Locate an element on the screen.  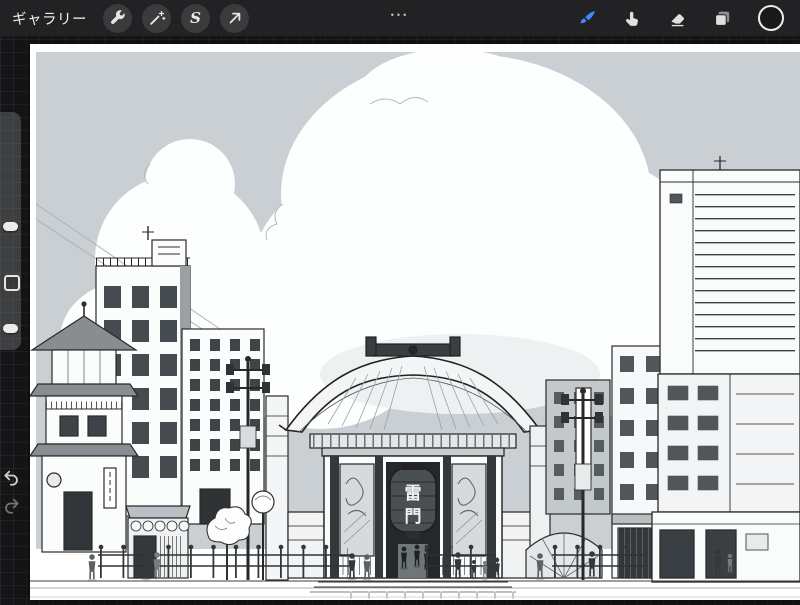
layers-icon is located at coordinates (722, 18).